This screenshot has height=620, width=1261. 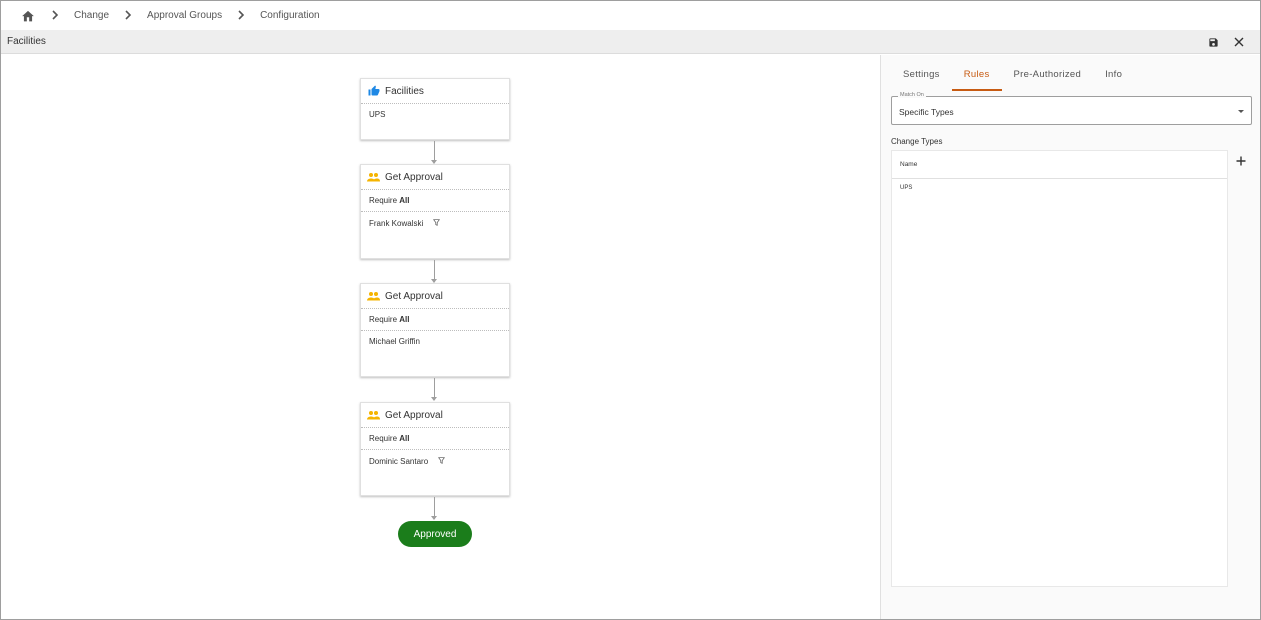 I want to click on caret-down-icon, so click(x=1241, y=111).